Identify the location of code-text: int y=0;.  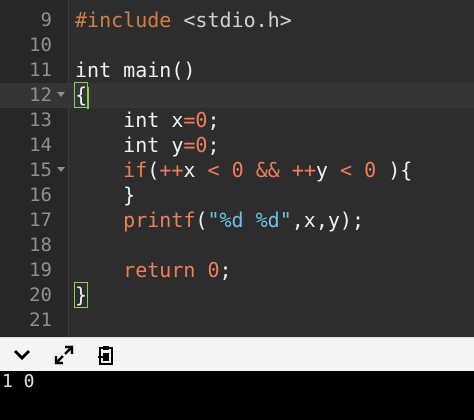
(147, 145).